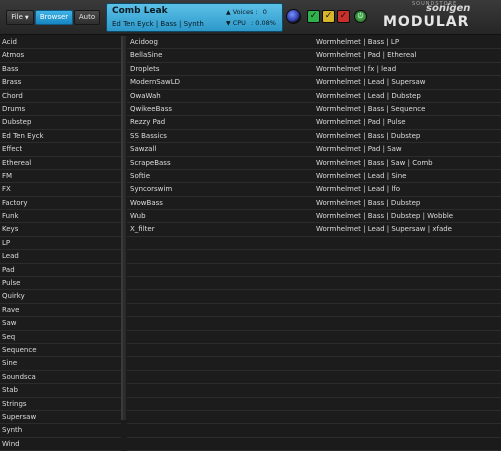  I want to click on preset-tags: Wormhelmet | Pad | Pulse, so click(361, 122).